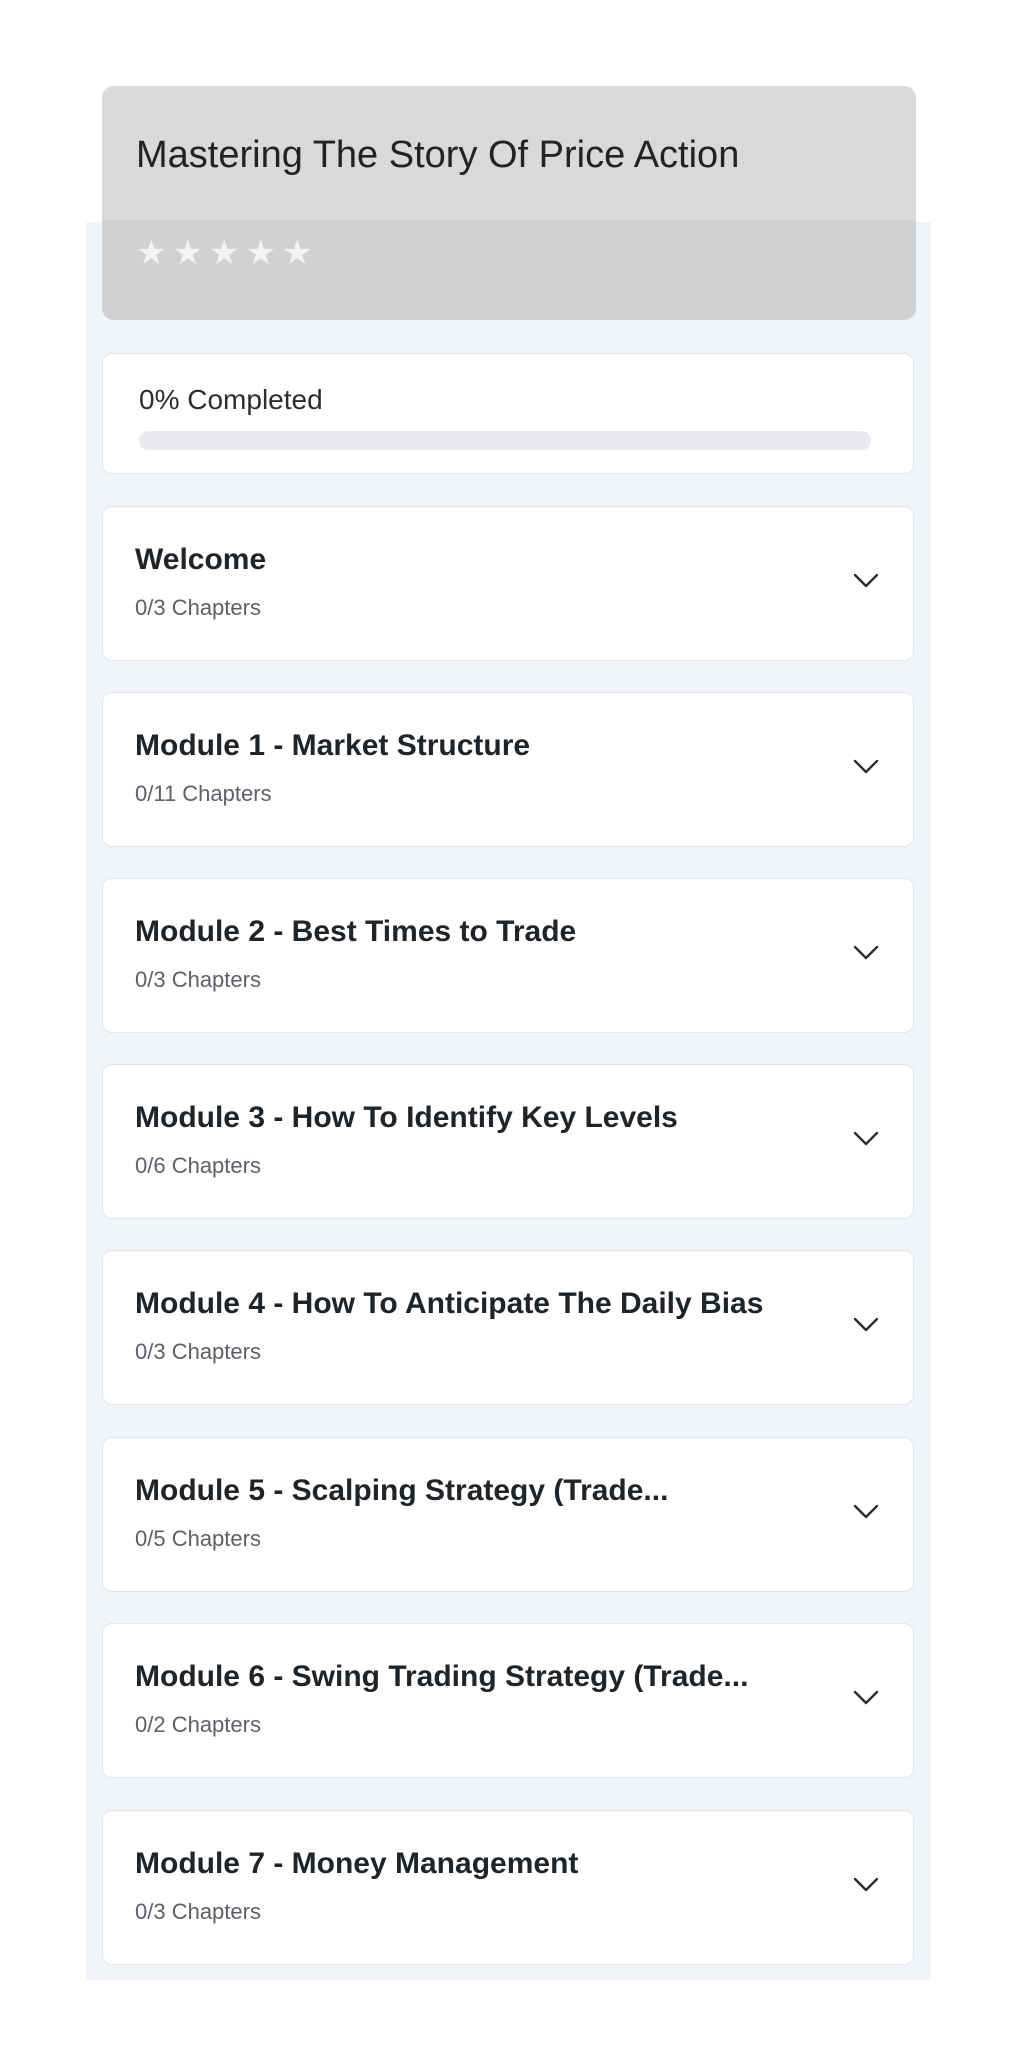  Describe the element at coordinates (198, 1165) in the screenshot. I see `module-chapter-count: 0/6 Chapters` at that location.